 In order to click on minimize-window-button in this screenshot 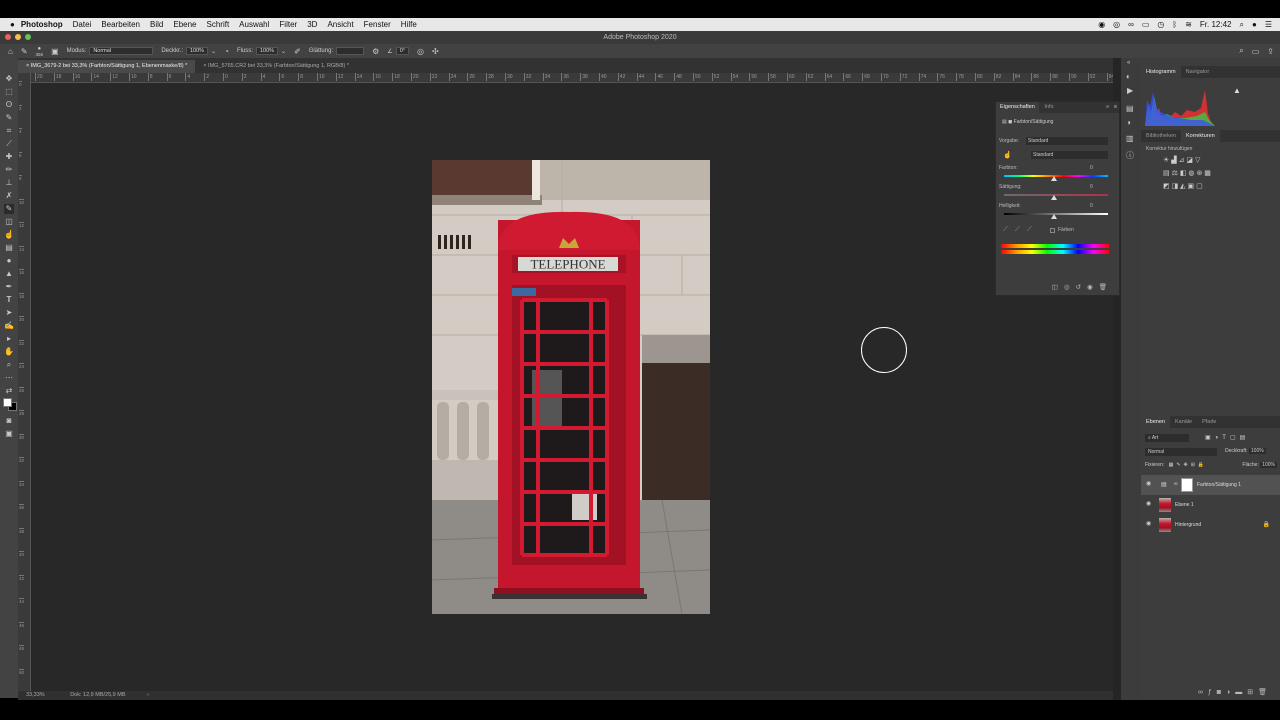, I will do `click(18, 37)`.